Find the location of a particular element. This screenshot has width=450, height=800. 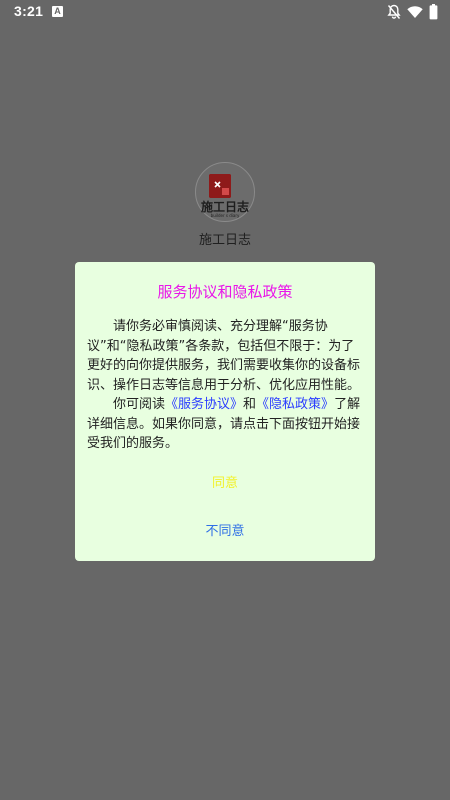

status-time: 3:21 is located at coordinates (29, 11).